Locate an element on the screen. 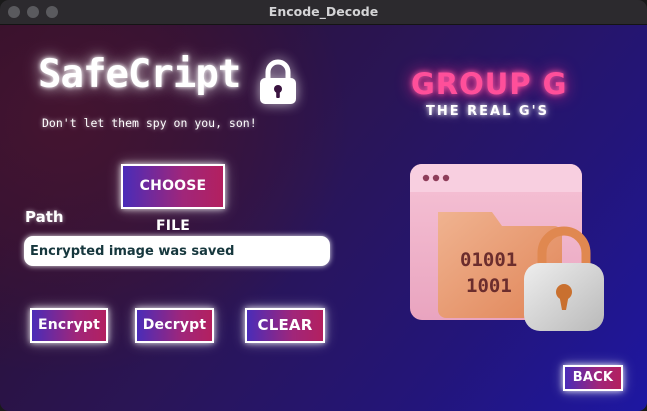  padlock-icon is located at coordinates (278, 81).